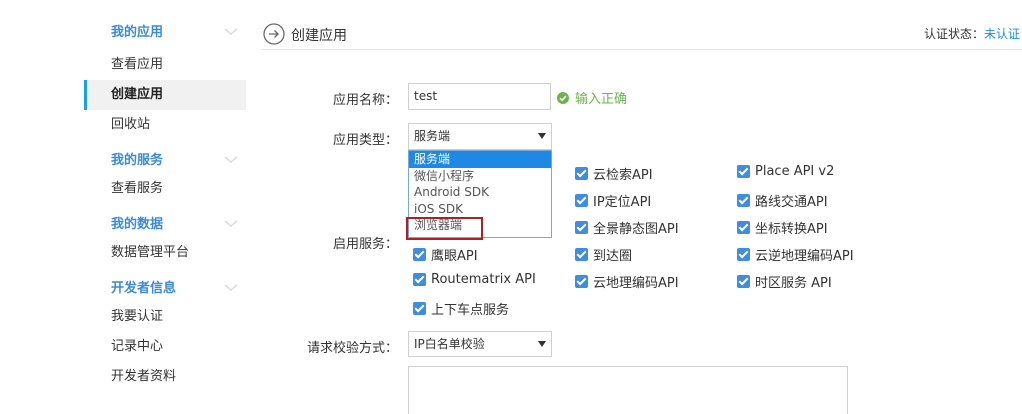 This screenshot has width=1022, height=414. Describe the element at coordinates (165, 347) in the screenshot. I see `sidebar-item-records: 记录中心` at that location.